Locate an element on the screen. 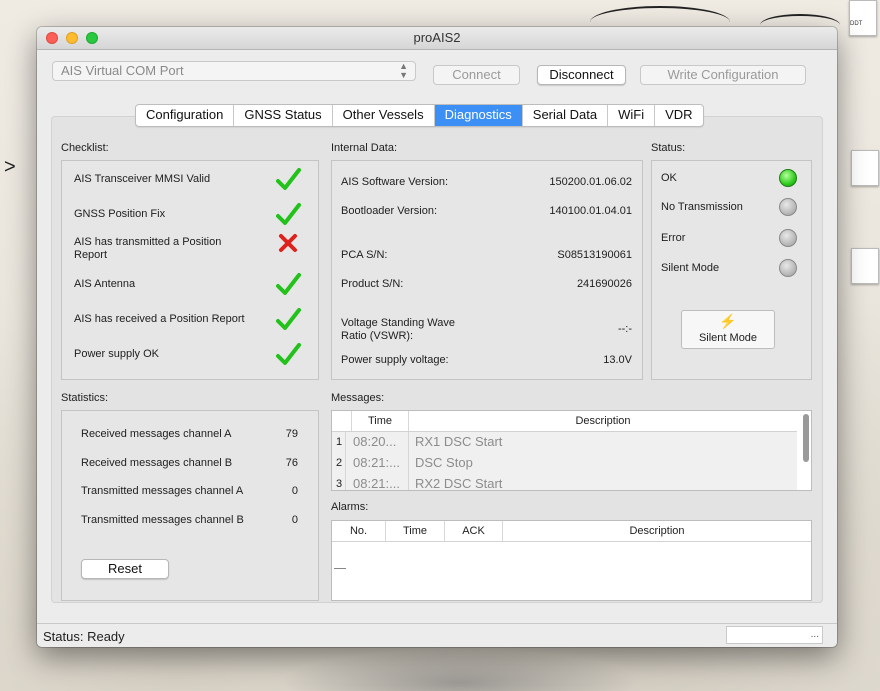 The image size is (880, 691). alarms-label: Alarms: is located at coordinates (350, 507).